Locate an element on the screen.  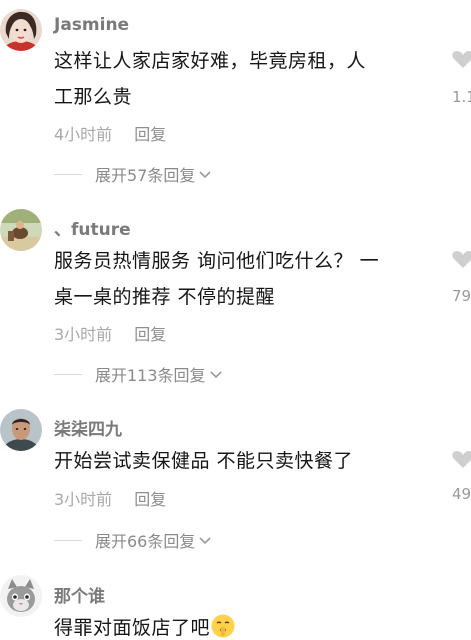
expand-replies-button: 展开57条回复 is located at coordinates (133, 174).